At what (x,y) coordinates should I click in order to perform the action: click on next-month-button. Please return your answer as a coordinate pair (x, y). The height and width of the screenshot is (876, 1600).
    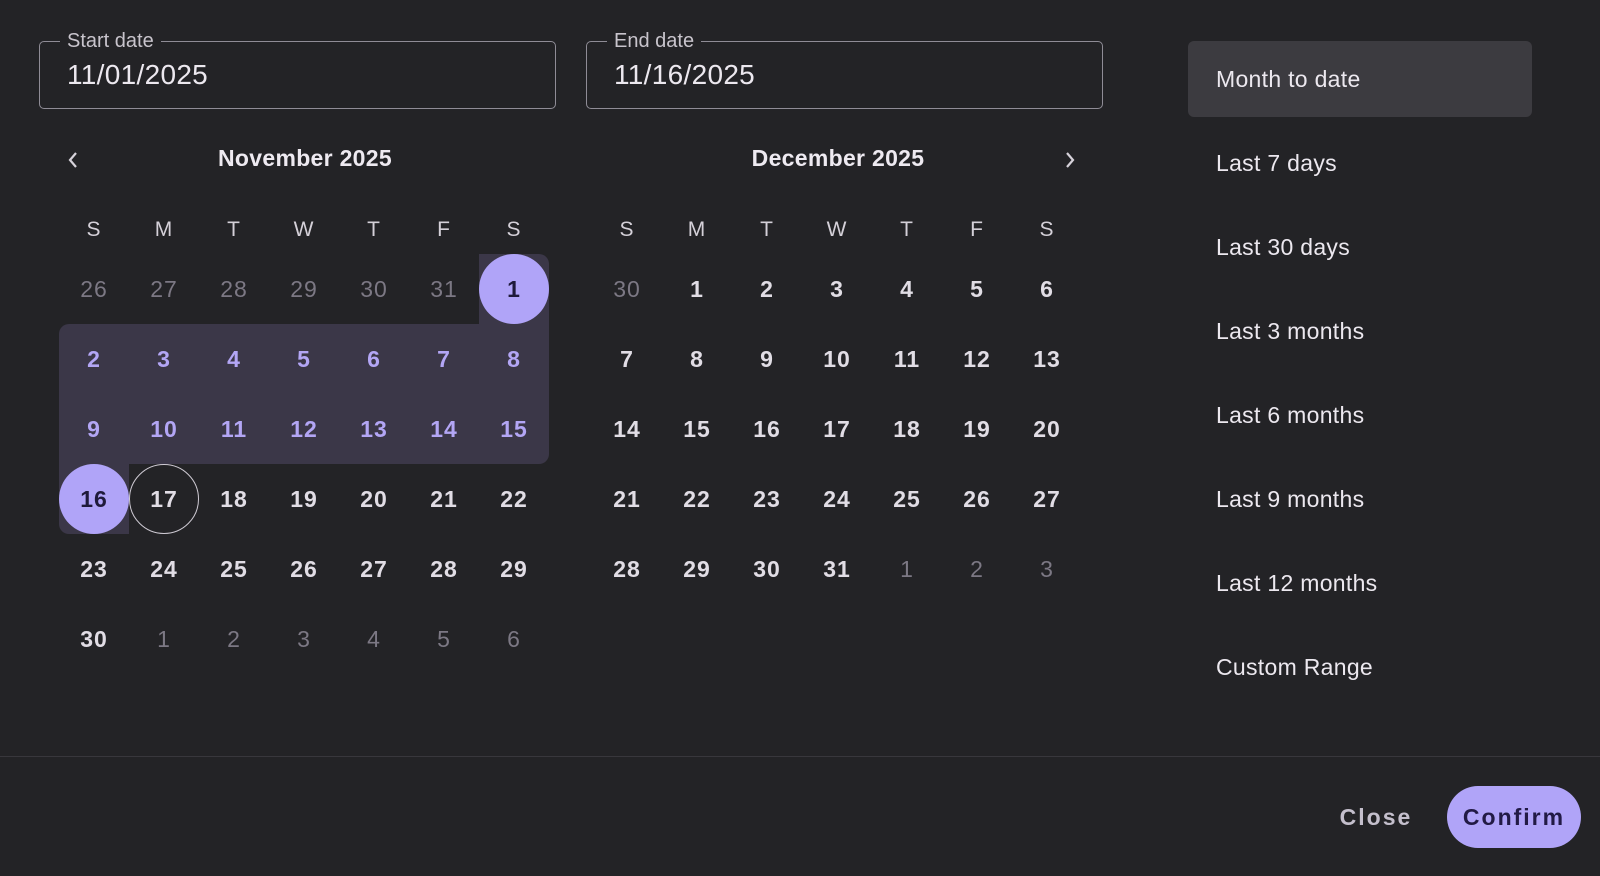
    Looking at the image, I should click on (1070, 160).